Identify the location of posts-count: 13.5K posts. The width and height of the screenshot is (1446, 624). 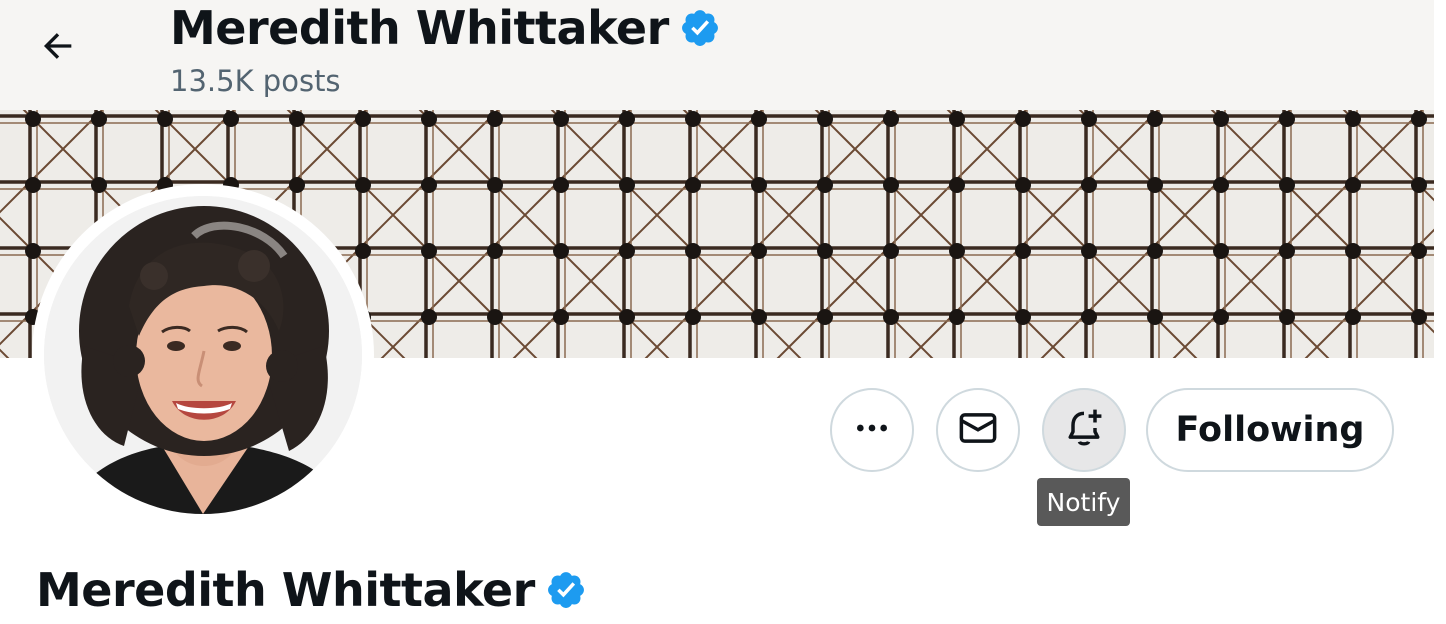
(255, 81).